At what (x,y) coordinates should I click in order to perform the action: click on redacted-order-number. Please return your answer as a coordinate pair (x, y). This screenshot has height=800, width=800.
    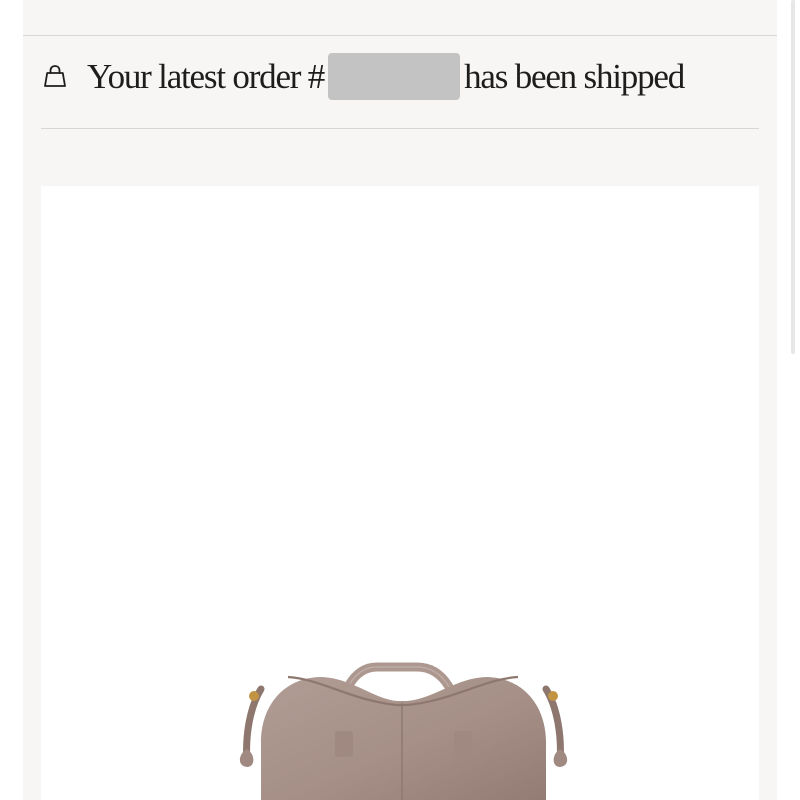
    Looking at the image, I should click on (394, 76).